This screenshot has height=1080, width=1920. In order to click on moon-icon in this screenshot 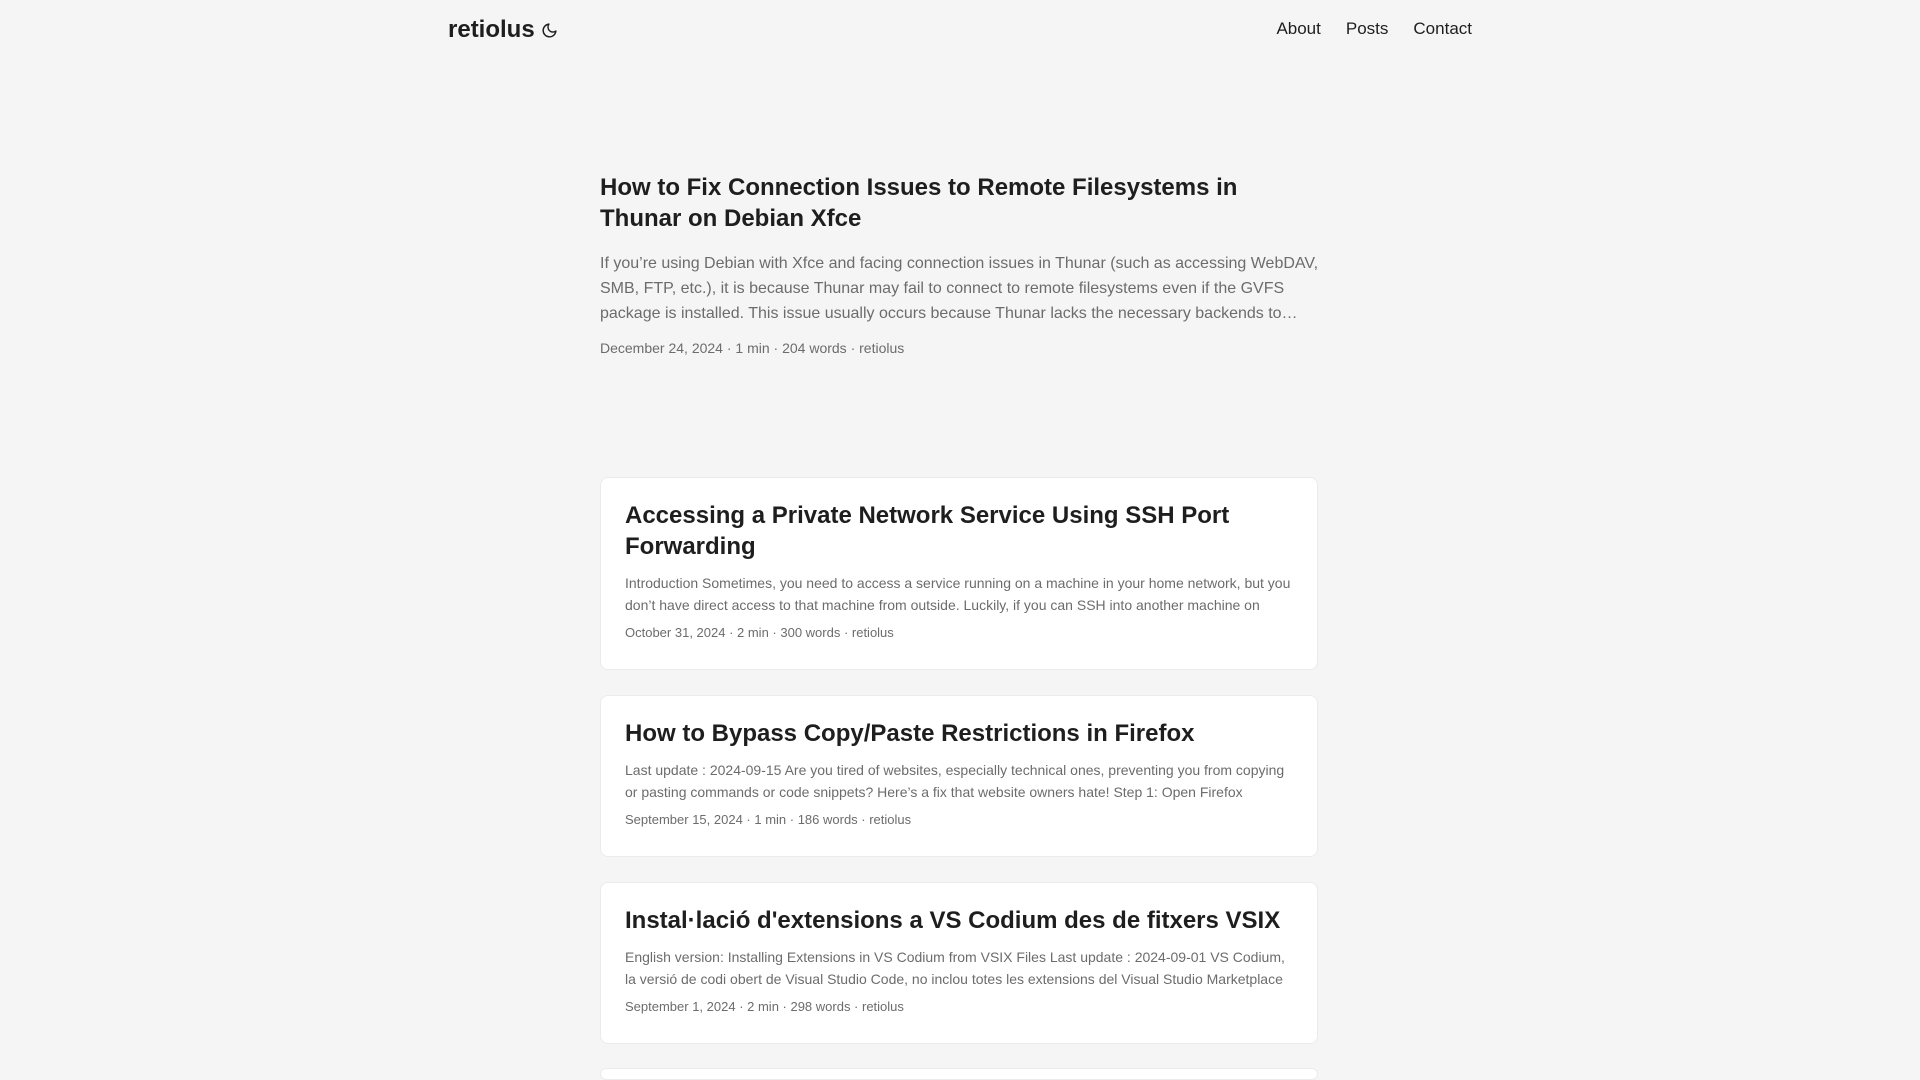, I will do `click(549, 30)`.